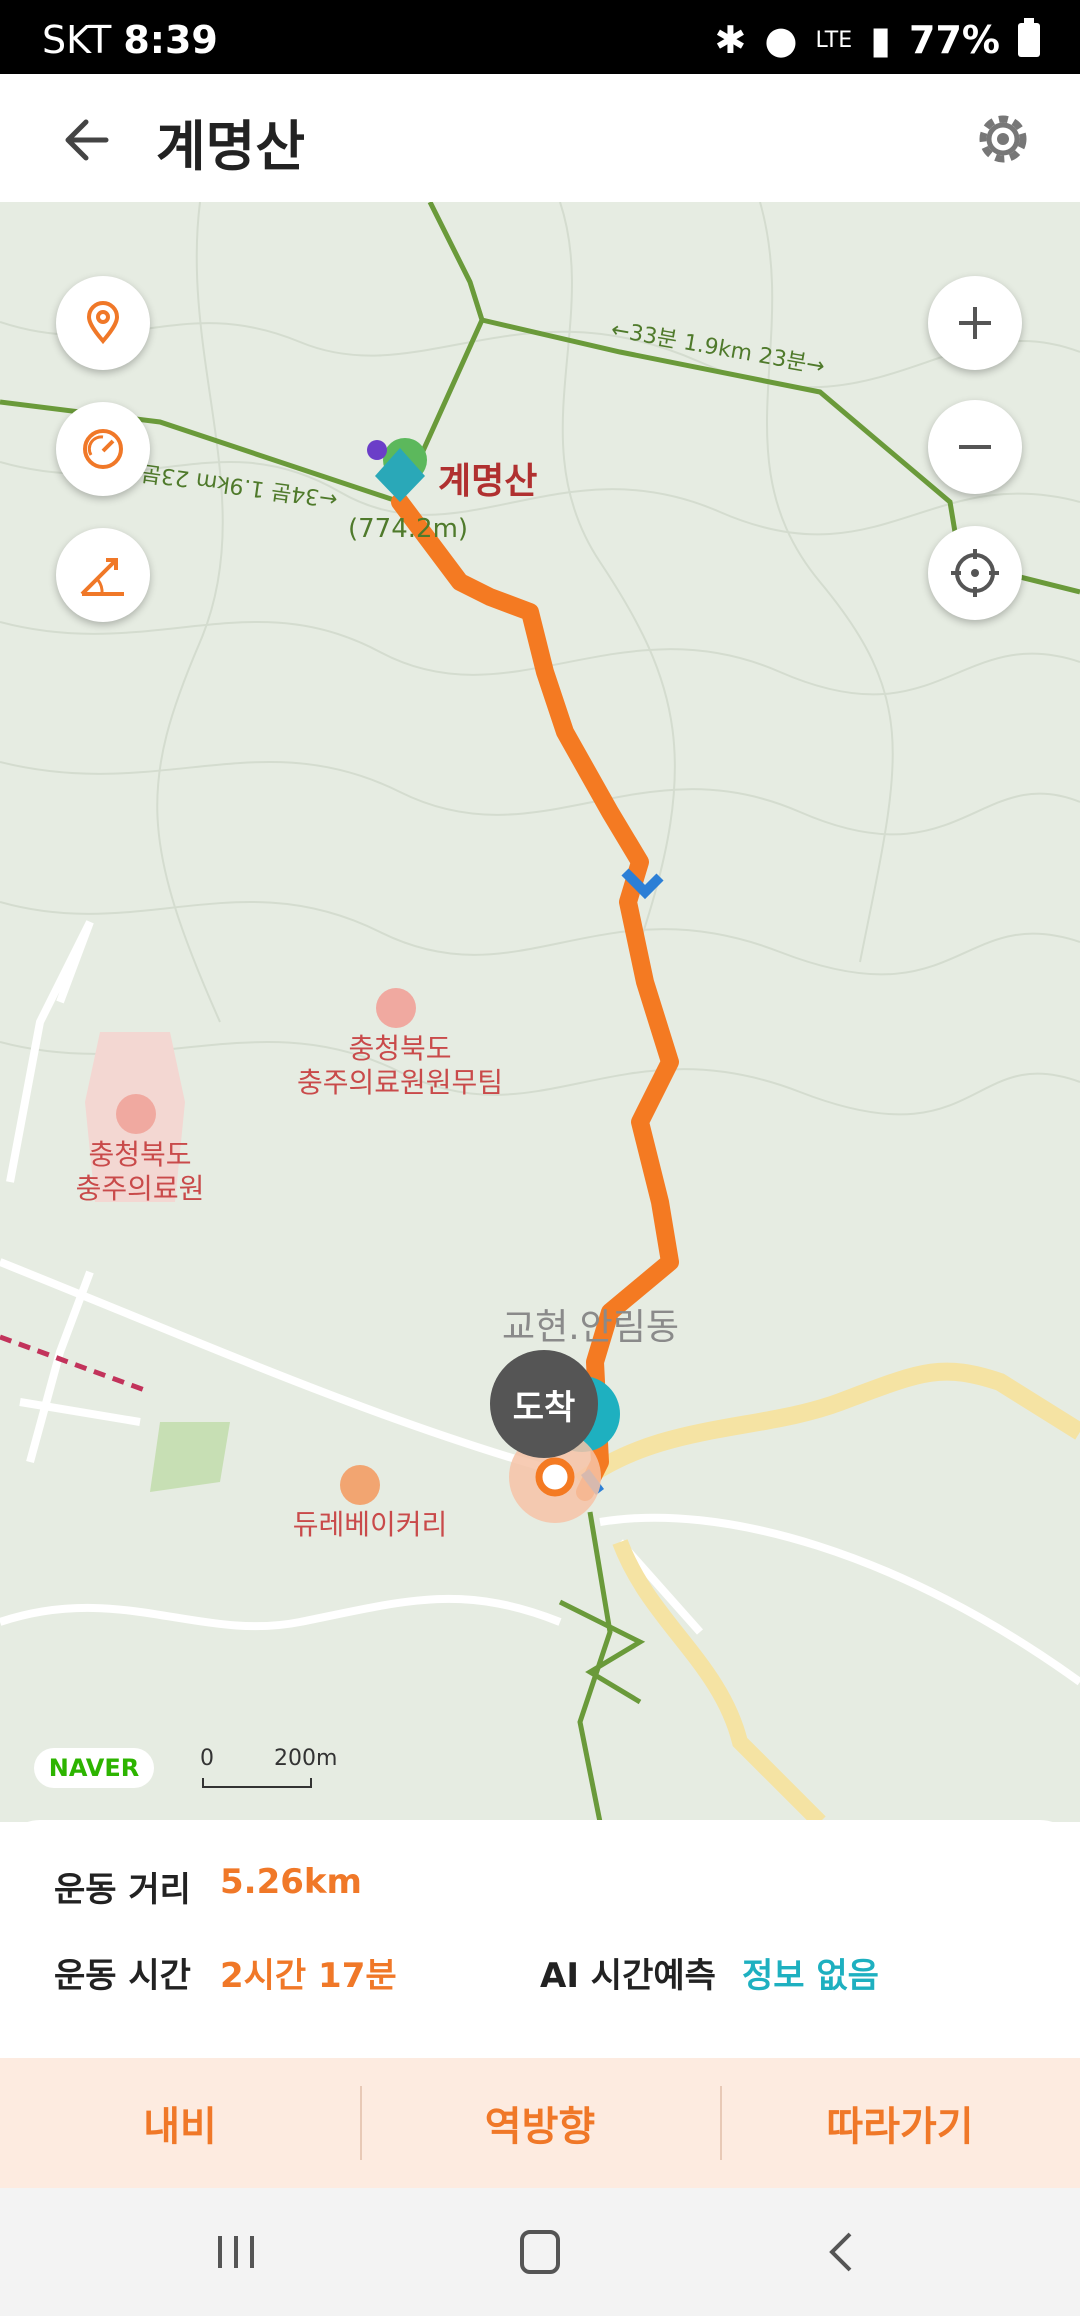 This screenshot has height=2316, width=1080. Describe the element at coordinates (881, 40) in the screenshot. I see `signal-icon: ▮` at that location.